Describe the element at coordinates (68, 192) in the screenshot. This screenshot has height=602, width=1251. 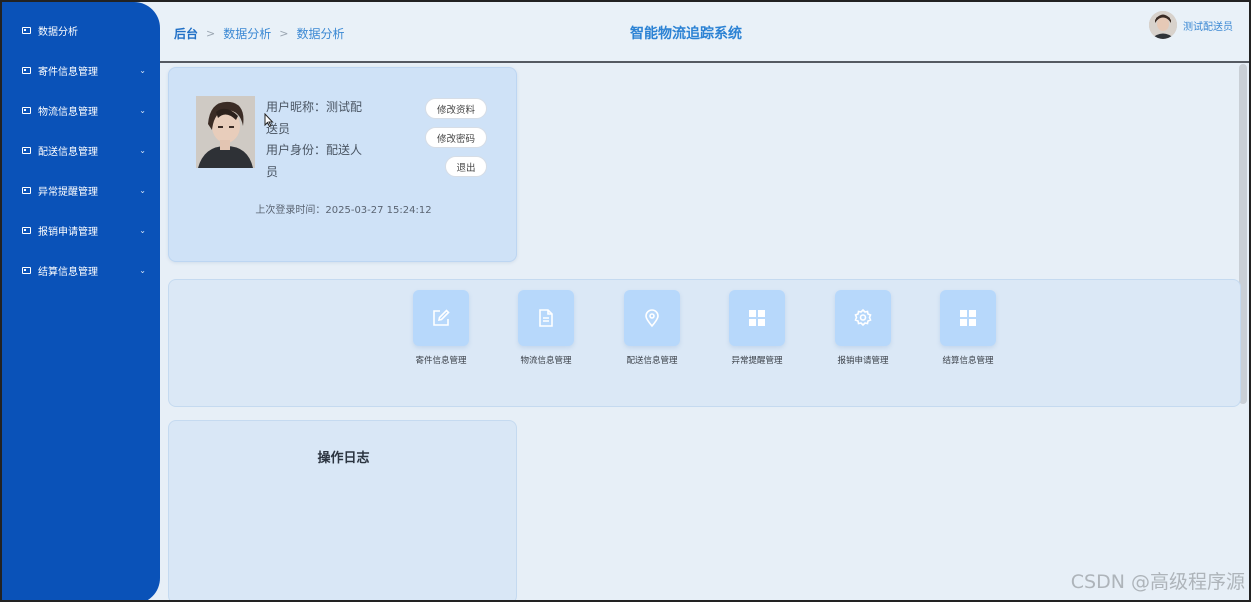
I see `sidebar-item-label: 异常提醒管理` at that location.